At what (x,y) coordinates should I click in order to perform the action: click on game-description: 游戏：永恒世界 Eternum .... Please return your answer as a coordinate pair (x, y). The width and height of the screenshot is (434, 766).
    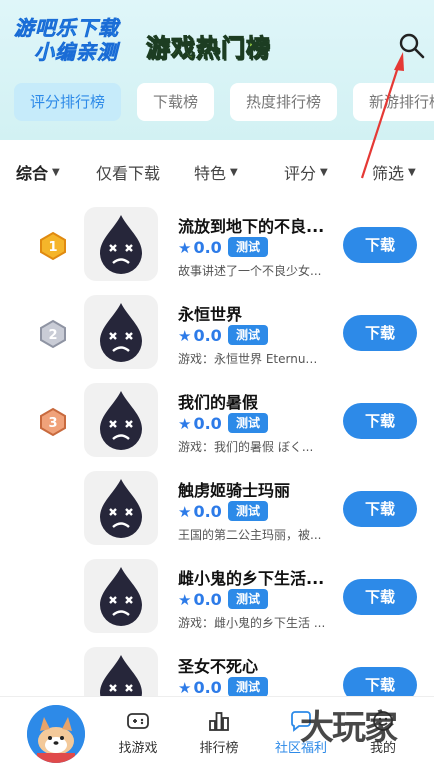
    Looking at the image, I should click on (253, 359).